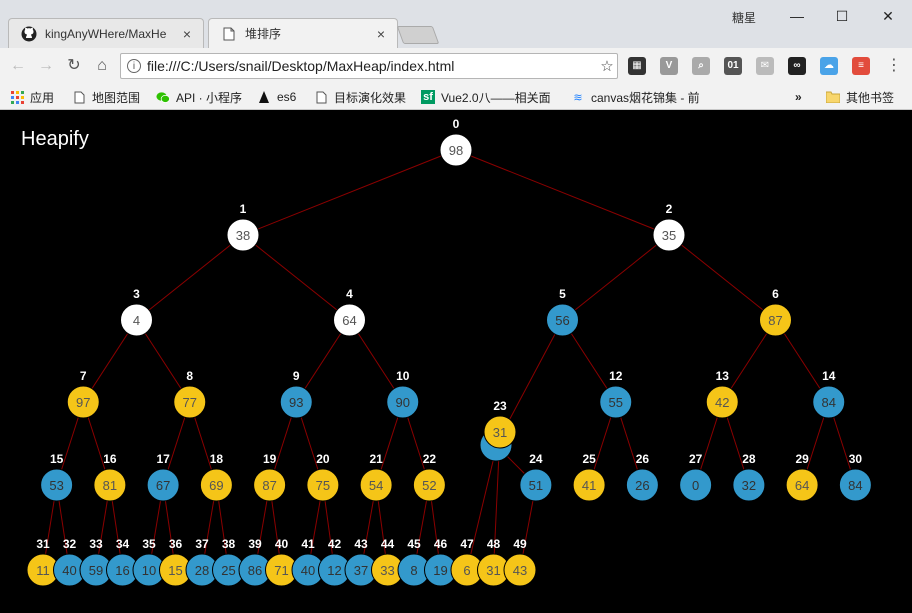  What do you see at coordinates (376, 485) in the screenshot?
I see `heap-node-value: 54` at bounding box center [376, 485].